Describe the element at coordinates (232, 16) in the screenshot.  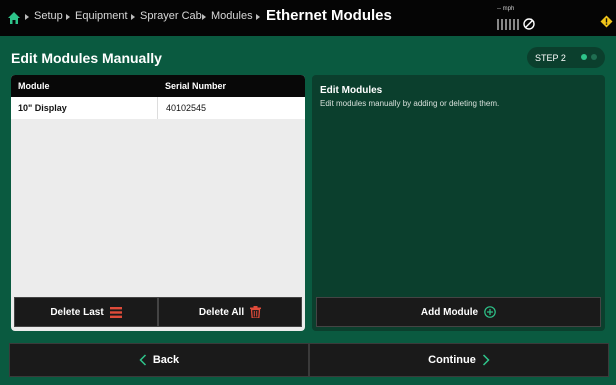
I see `breadcrumb-item-modules: Modules` at that location.